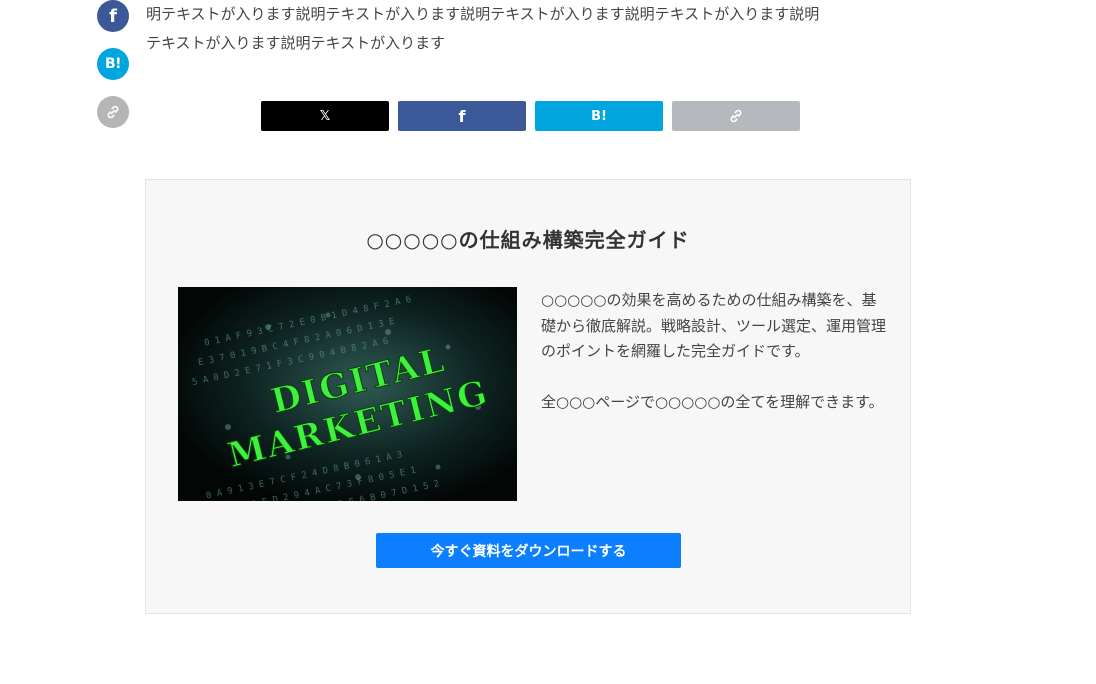 This screenshot has width=1096, height=684. I want to click on intro-line-2: テキストが入ります説明テキストが入ります, so click(296, 42).